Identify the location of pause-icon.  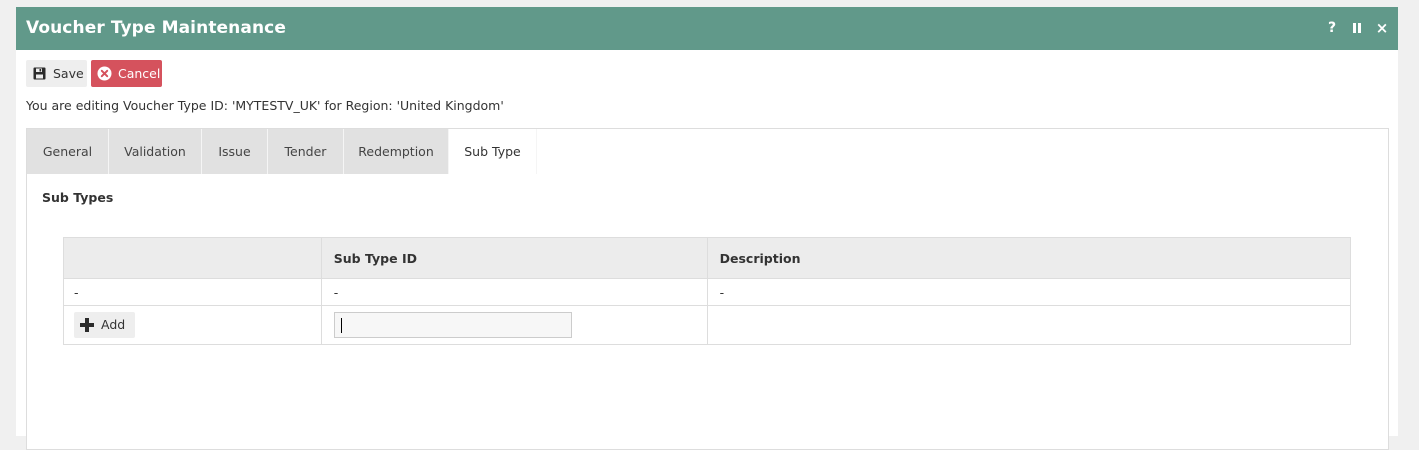
(1357, 28).